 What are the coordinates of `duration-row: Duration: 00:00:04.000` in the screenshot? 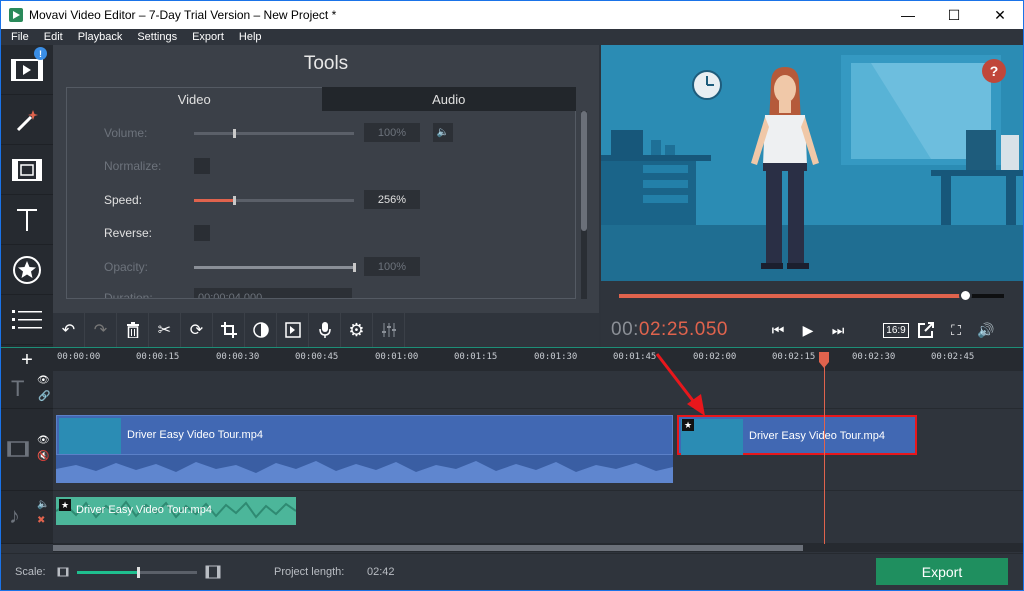 It's located at (317, 292).